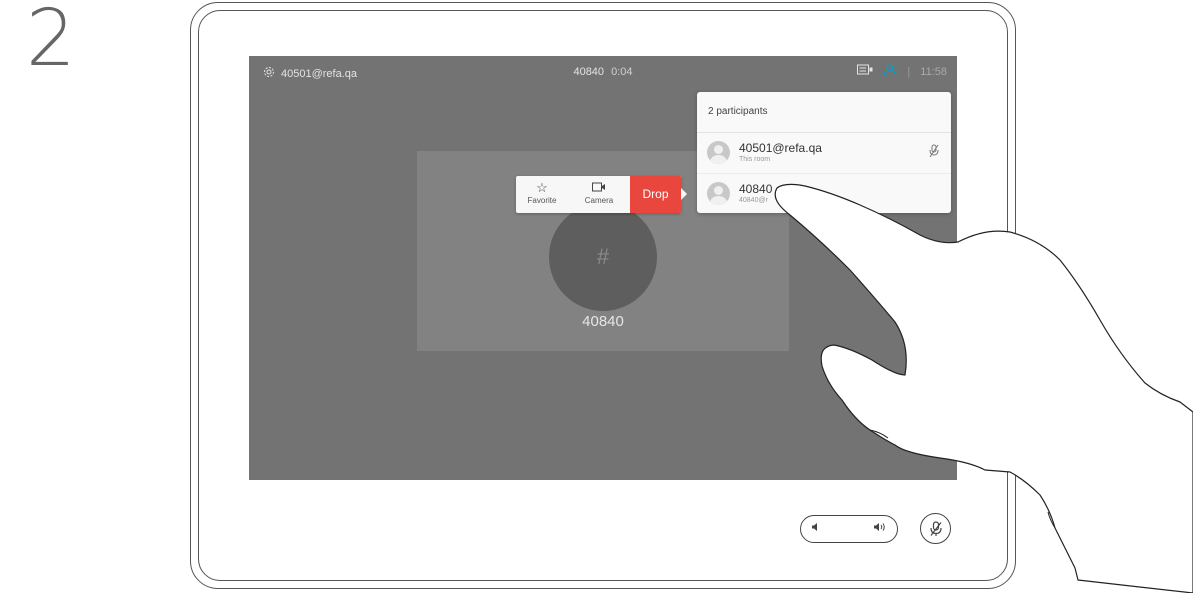  Describe the element at coordinates (542, 200) in the screenshot. I see `favorite-label: Favorite` at that location.